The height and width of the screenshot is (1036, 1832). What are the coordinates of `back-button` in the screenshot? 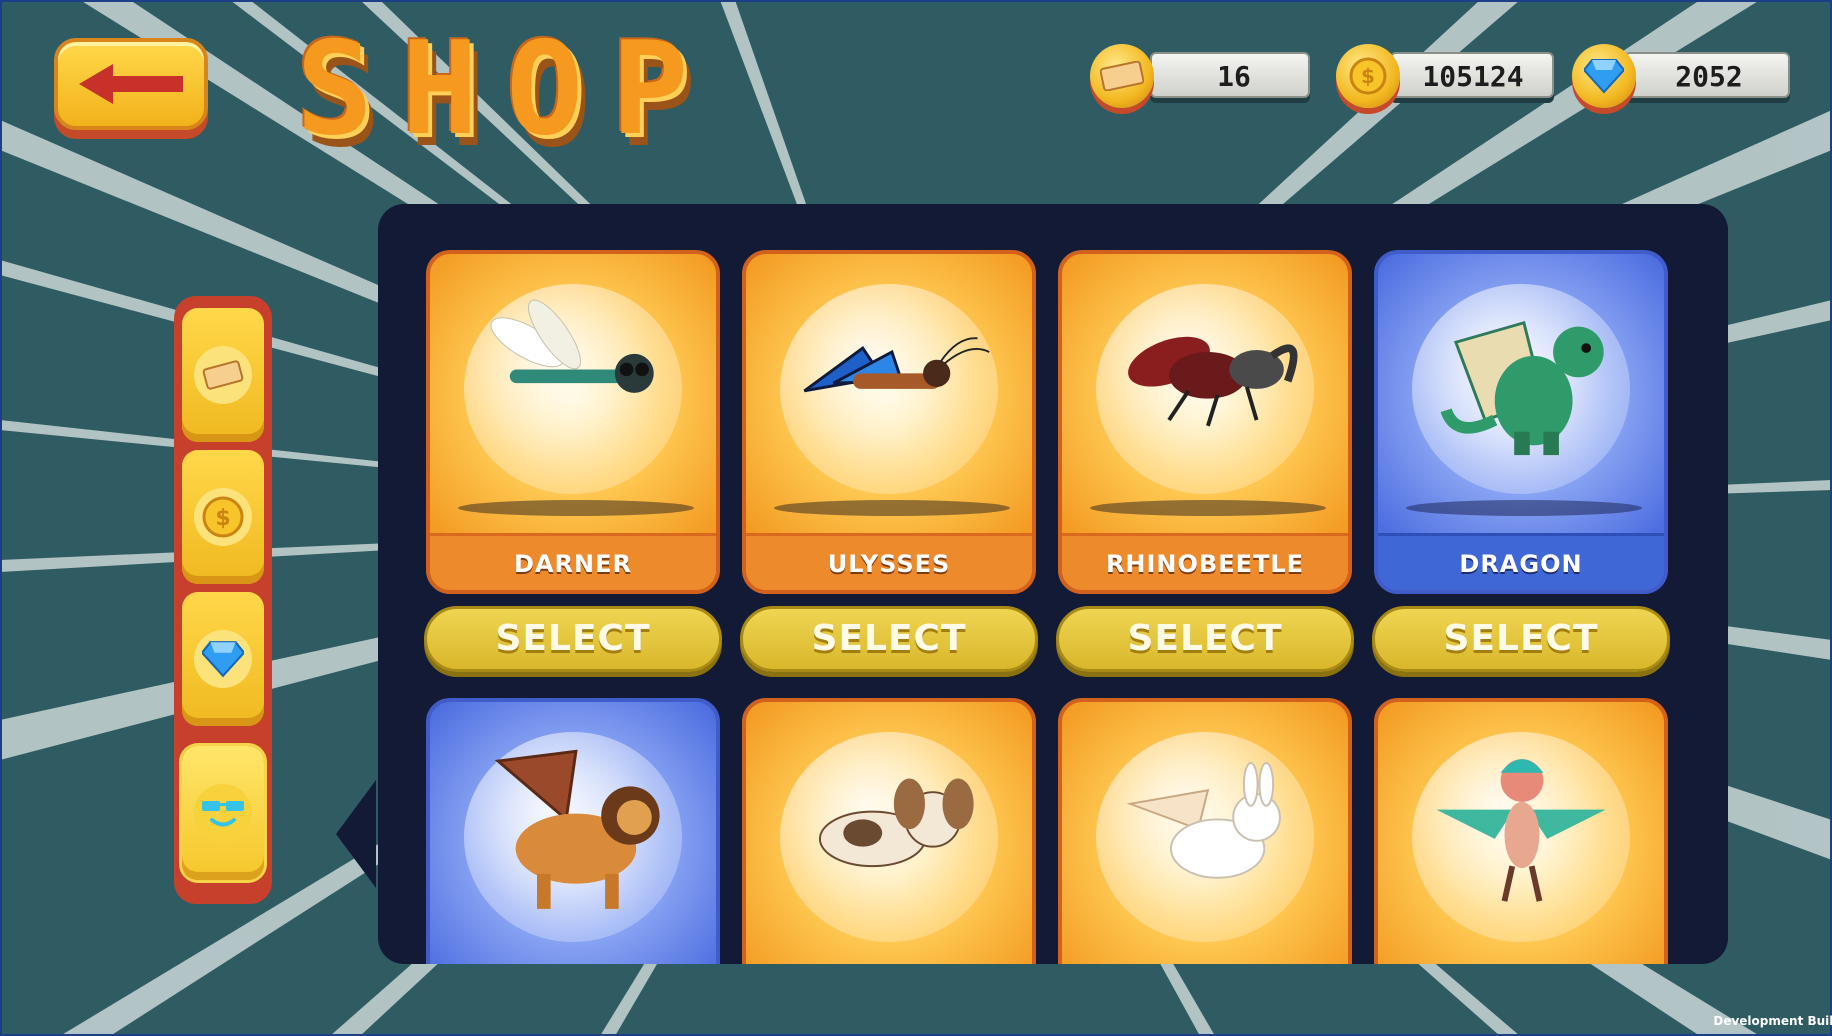 It's located at (131, 84).